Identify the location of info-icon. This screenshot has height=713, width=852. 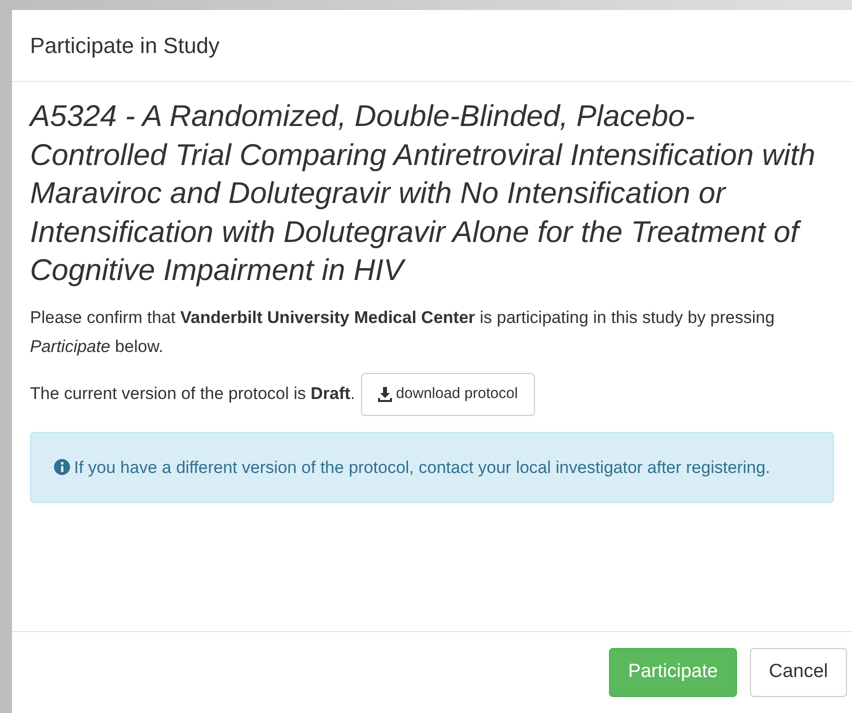
(62, 466).